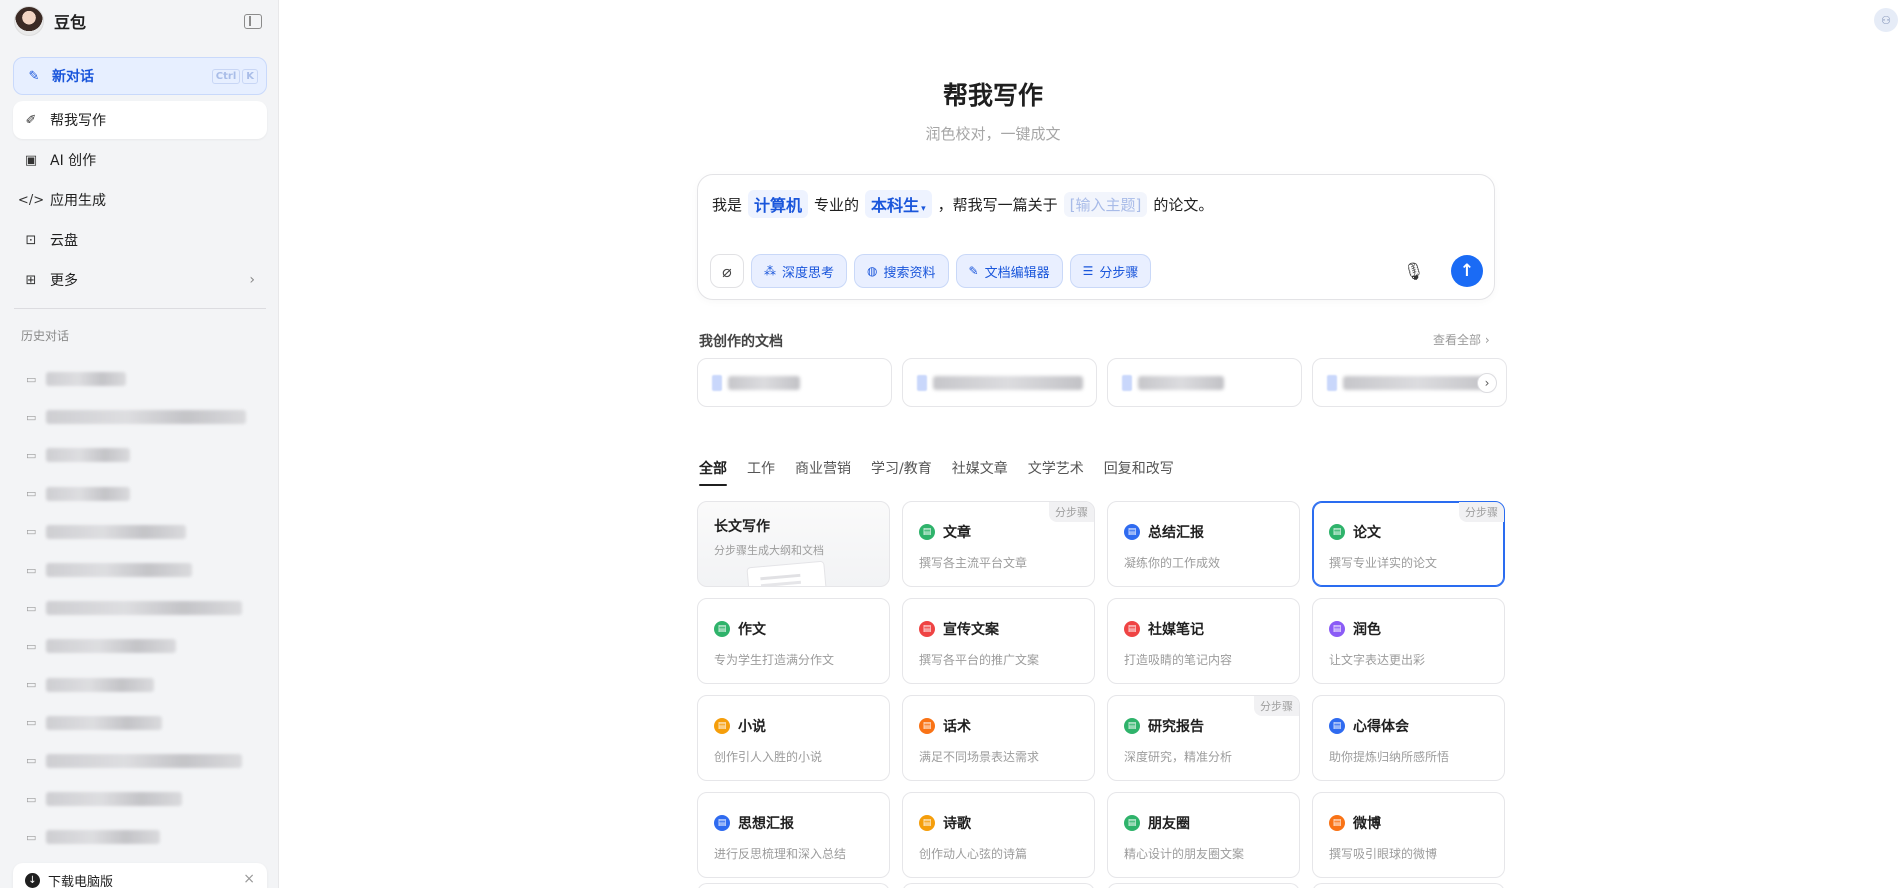  I want to click on view-all-link: 查看全部 ›, so click(1461, 339).